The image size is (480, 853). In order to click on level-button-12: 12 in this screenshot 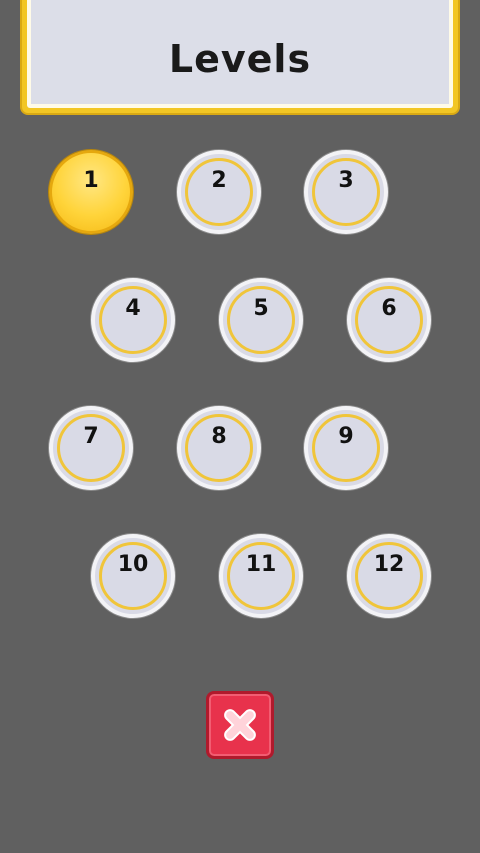, I will do `click(389, 576)`.